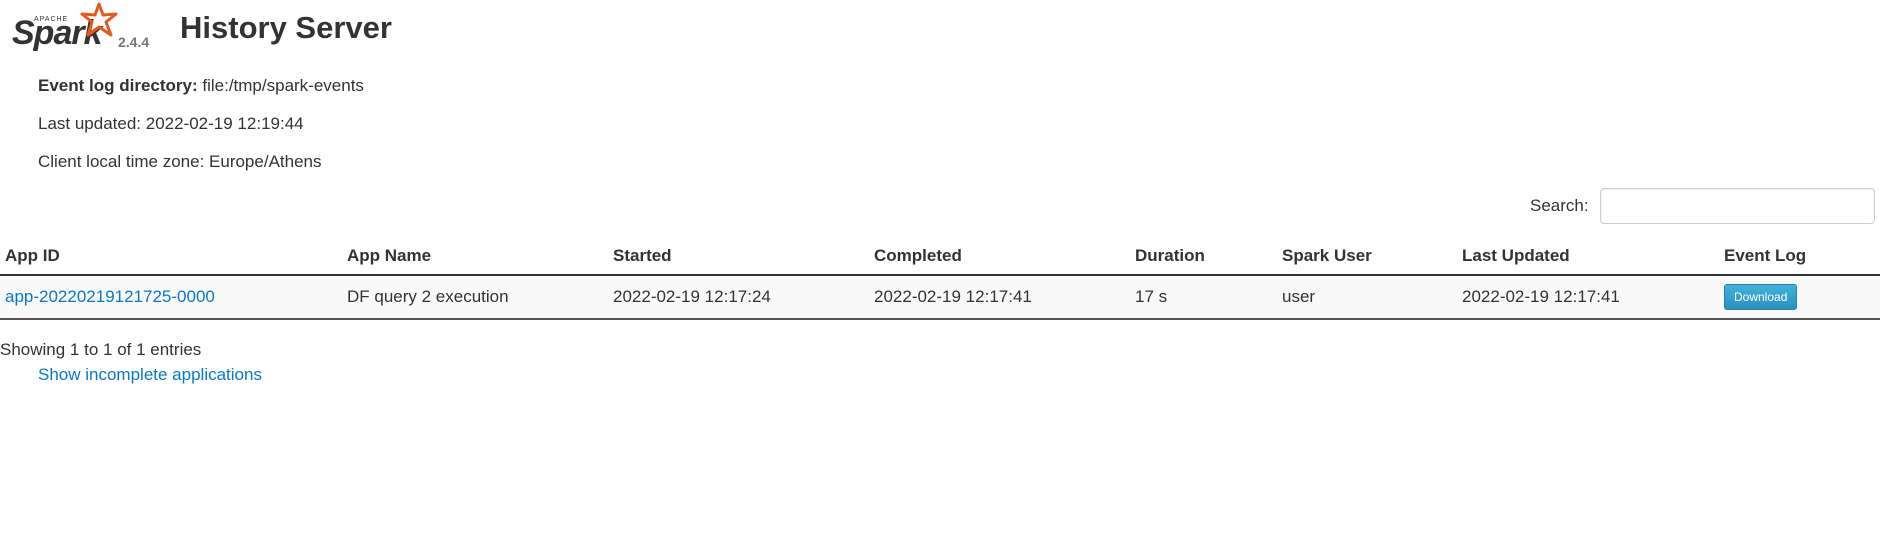  What do you see at coordinates (1203, 297) in the screenshot?
I see `cell-duration: 17 s` at bounding box center [1203, 297].